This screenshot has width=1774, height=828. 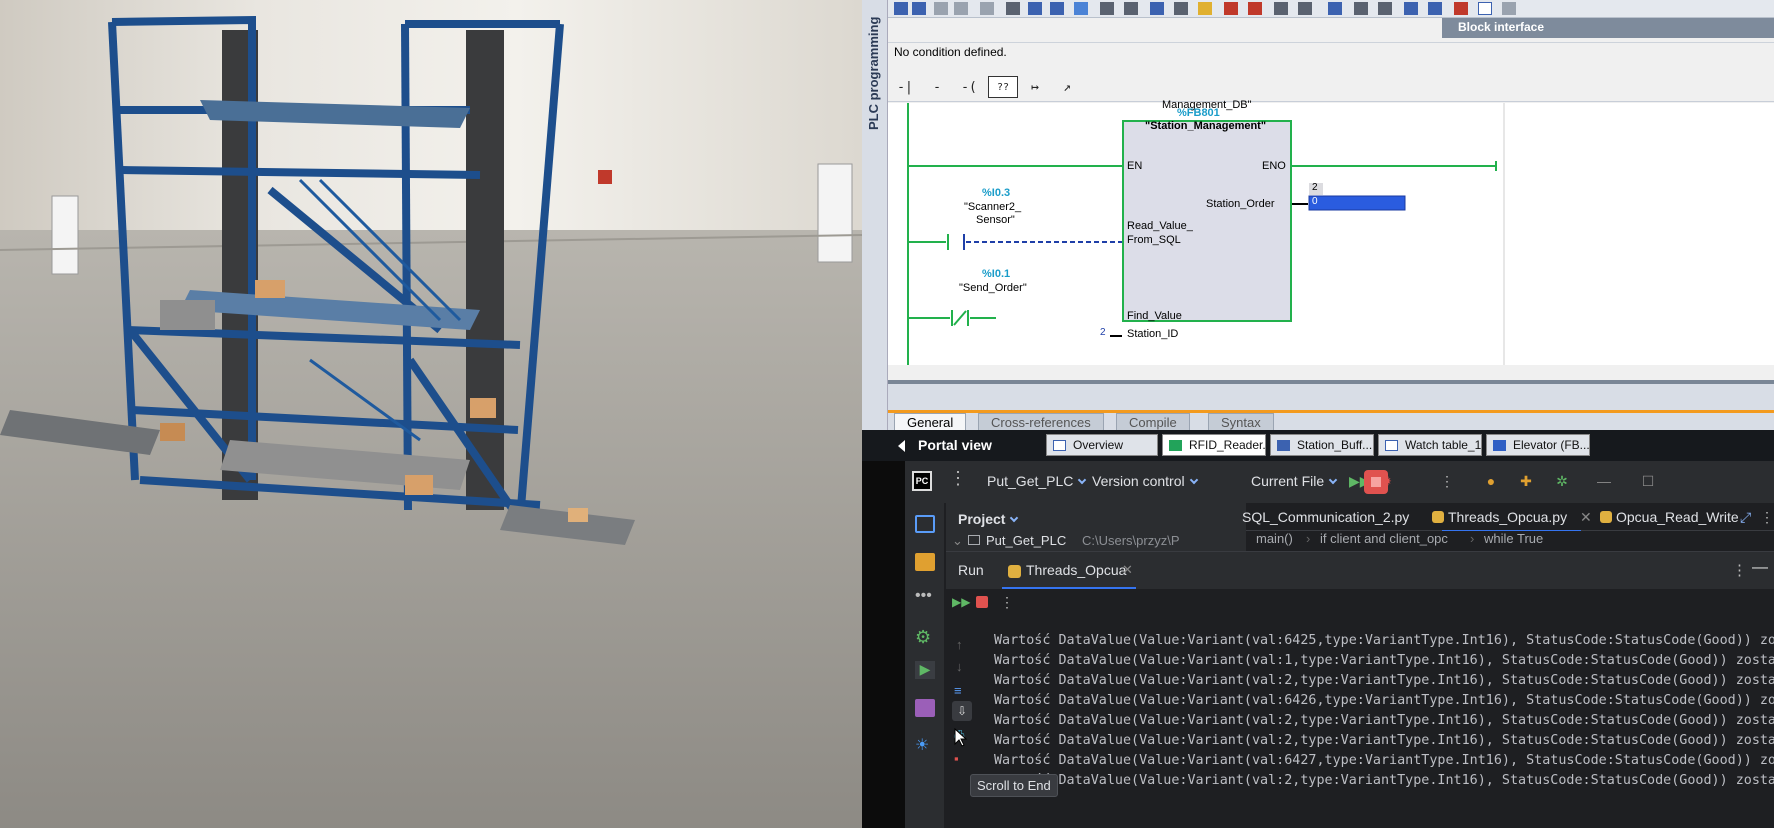 I want to click on run-config-selector: Current File, so click(x=1294, y=481).